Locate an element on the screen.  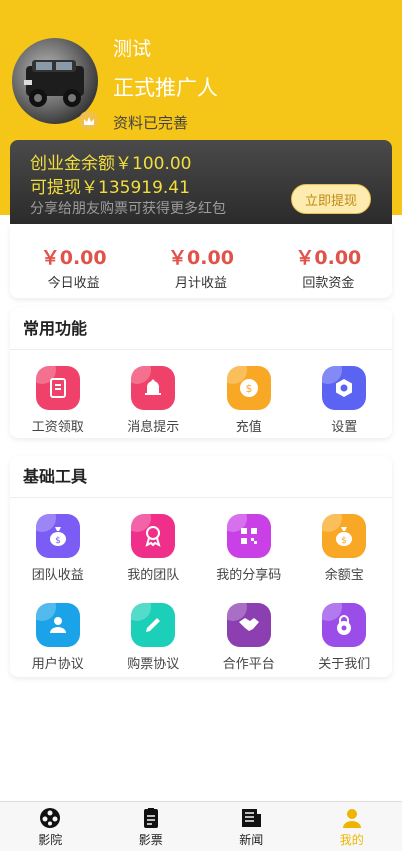
withdraw-button: 立即提现 is located at coordinates (331, 199).